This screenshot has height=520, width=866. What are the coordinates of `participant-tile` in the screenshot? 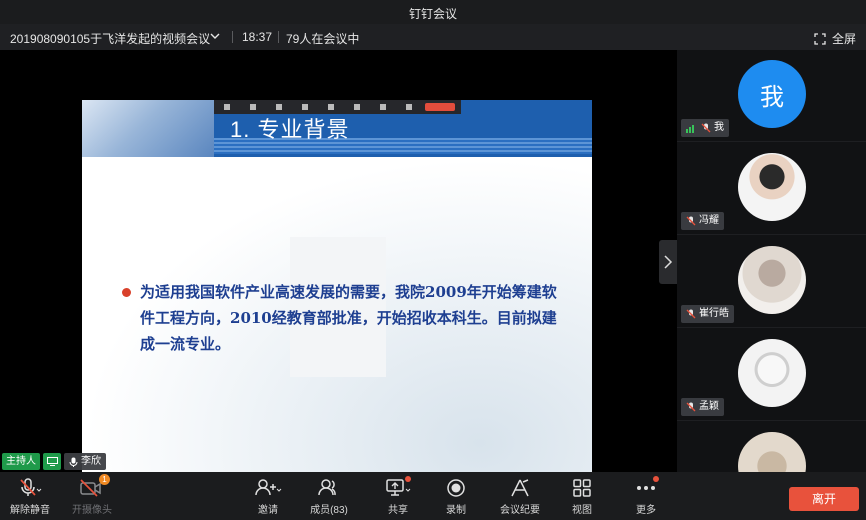 It's located at (771, 447).